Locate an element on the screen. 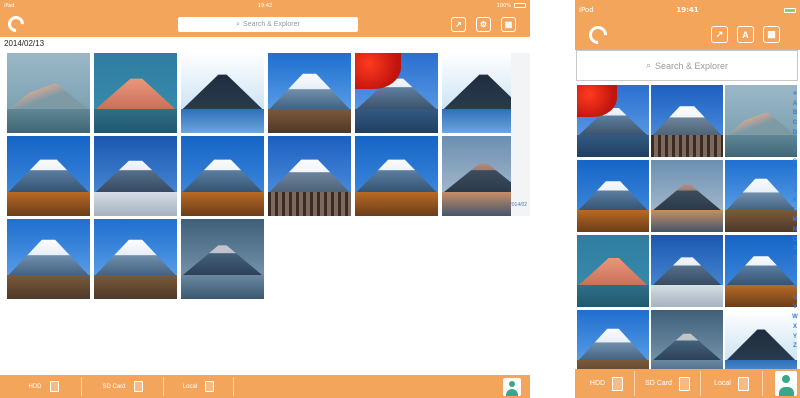 The height and width of the screenshot is (398, 800). alphabet-index-letter: U is located at coordinates (795, 299).